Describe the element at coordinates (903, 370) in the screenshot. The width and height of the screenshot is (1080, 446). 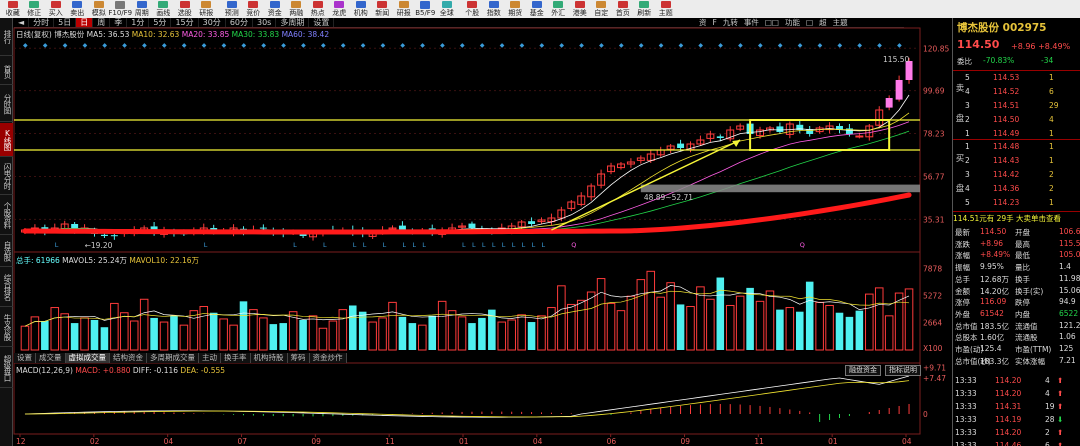
I see `indicator-help-button: 指标说明` at that location.